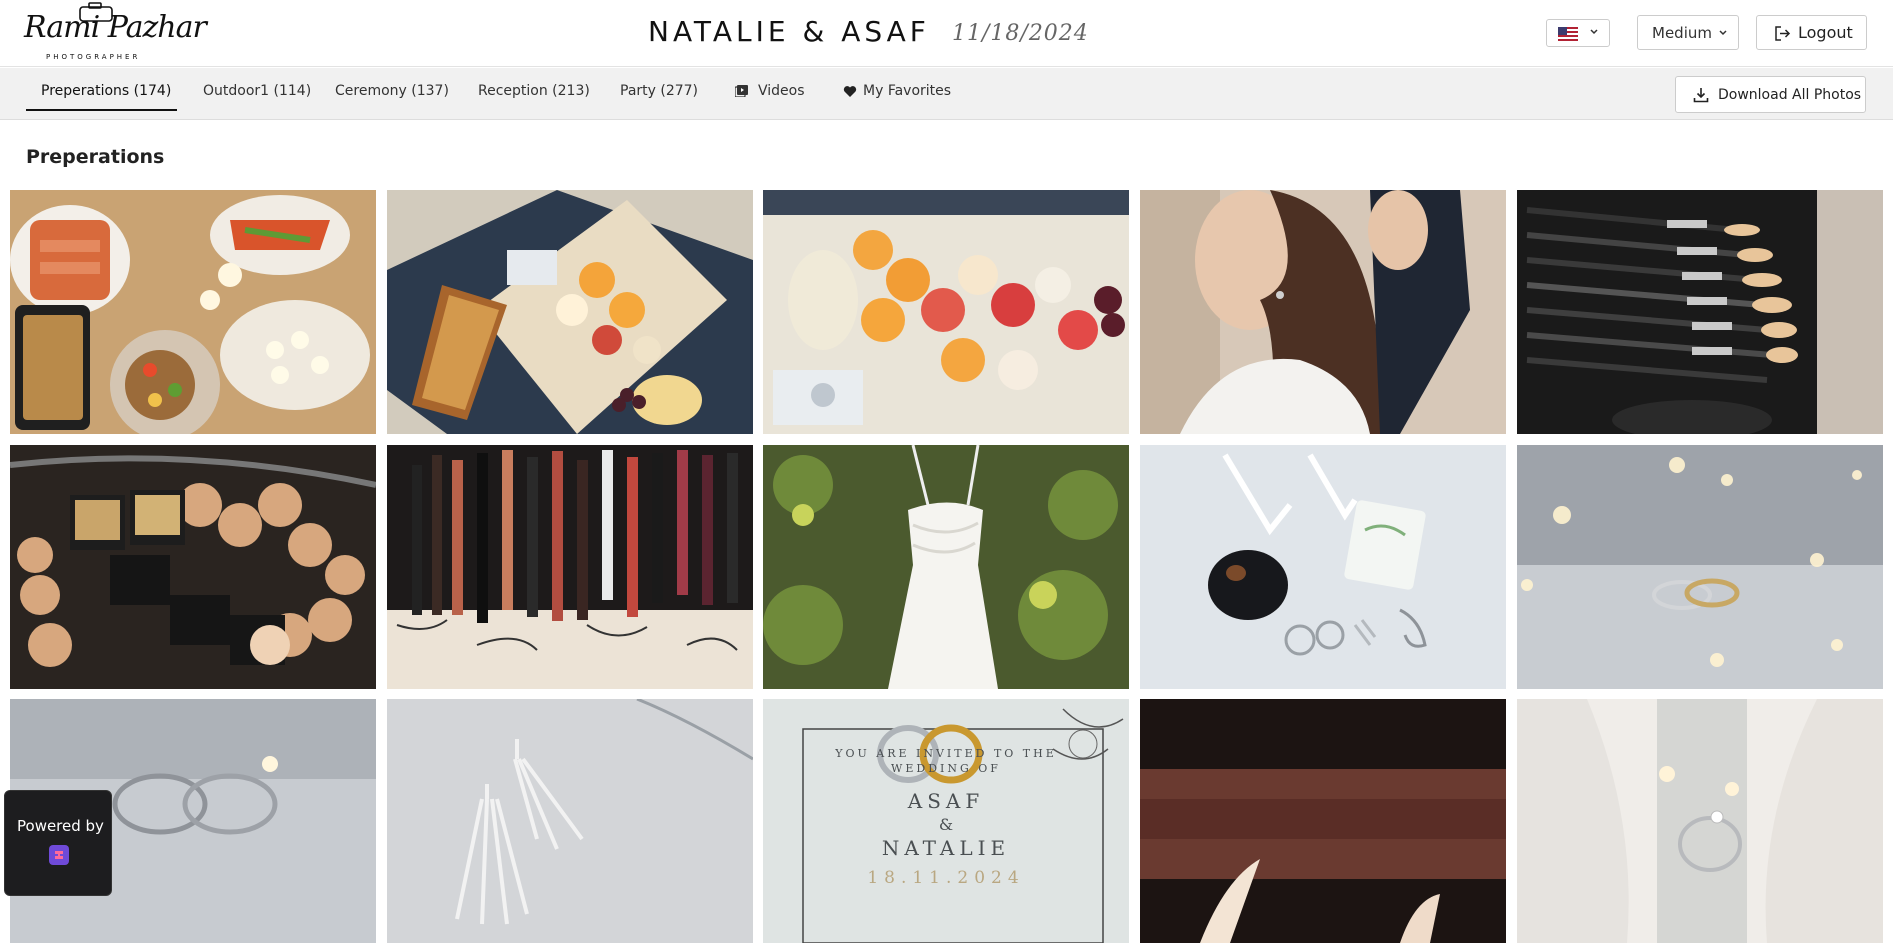  What do you see at coordinates (781, 91) in the screenshot?
I see `tab-videos-label: Videos` at bounding box center [781, 91].